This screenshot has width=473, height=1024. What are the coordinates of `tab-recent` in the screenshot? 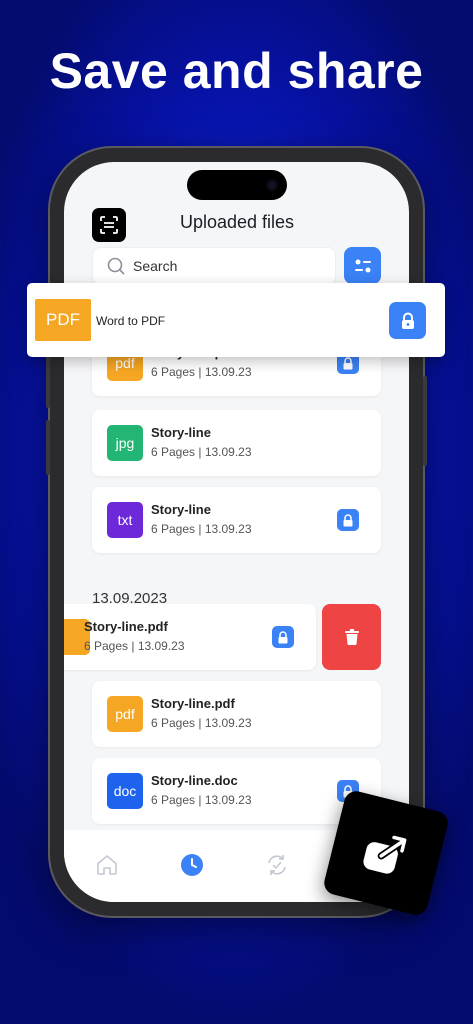 It's located at (192, 865).